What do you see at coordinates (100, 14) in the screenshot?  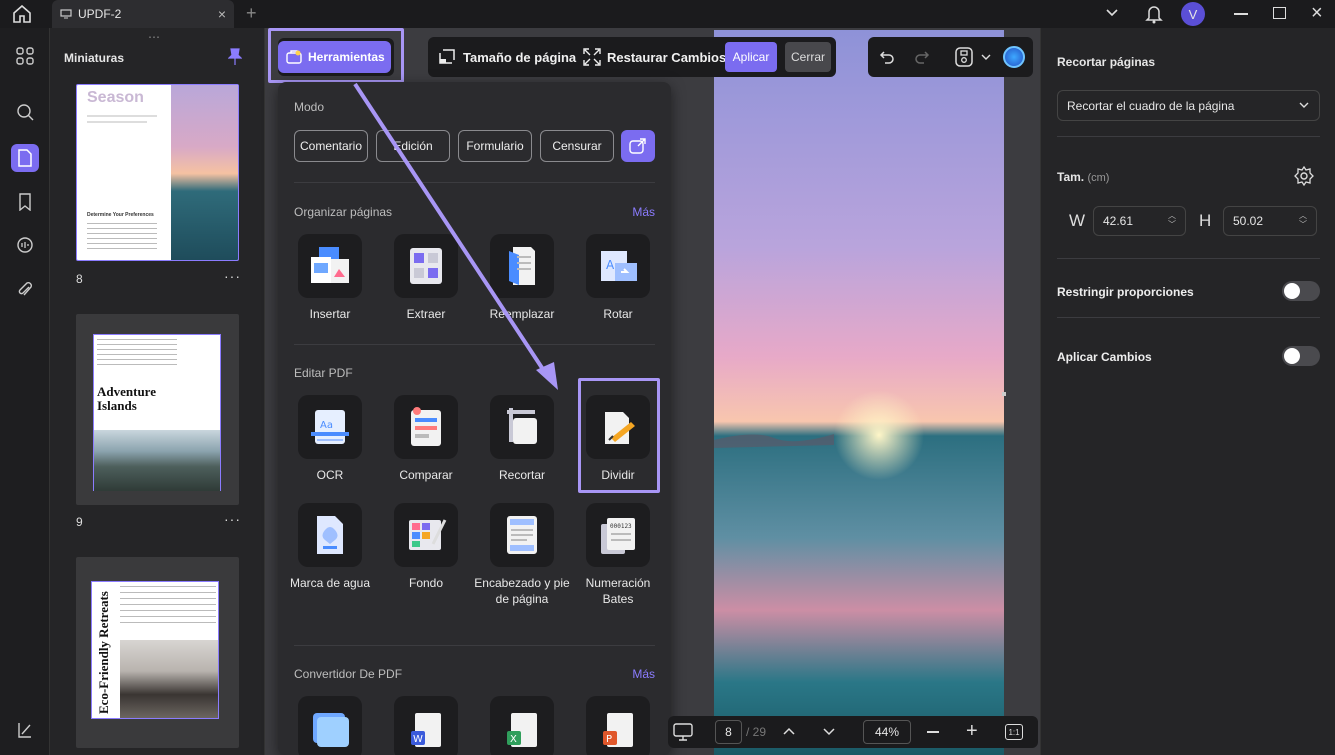 I see `tab-title: UPDF-2` at bounding box center [100, 14].